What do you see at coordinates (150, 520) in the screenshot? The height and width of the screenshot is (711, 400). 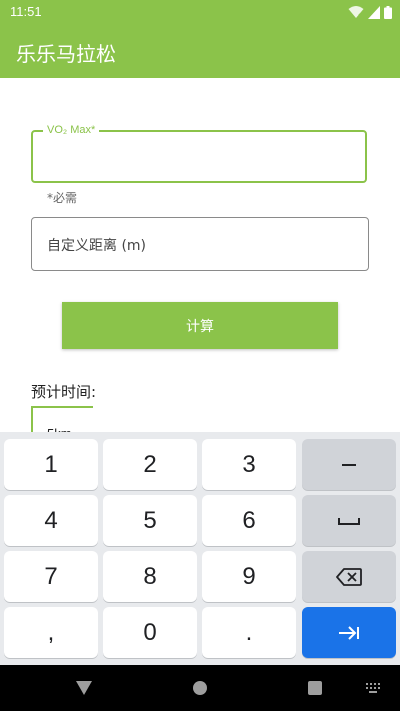 I see `key-5: 5` at bounding box center [150, 520].